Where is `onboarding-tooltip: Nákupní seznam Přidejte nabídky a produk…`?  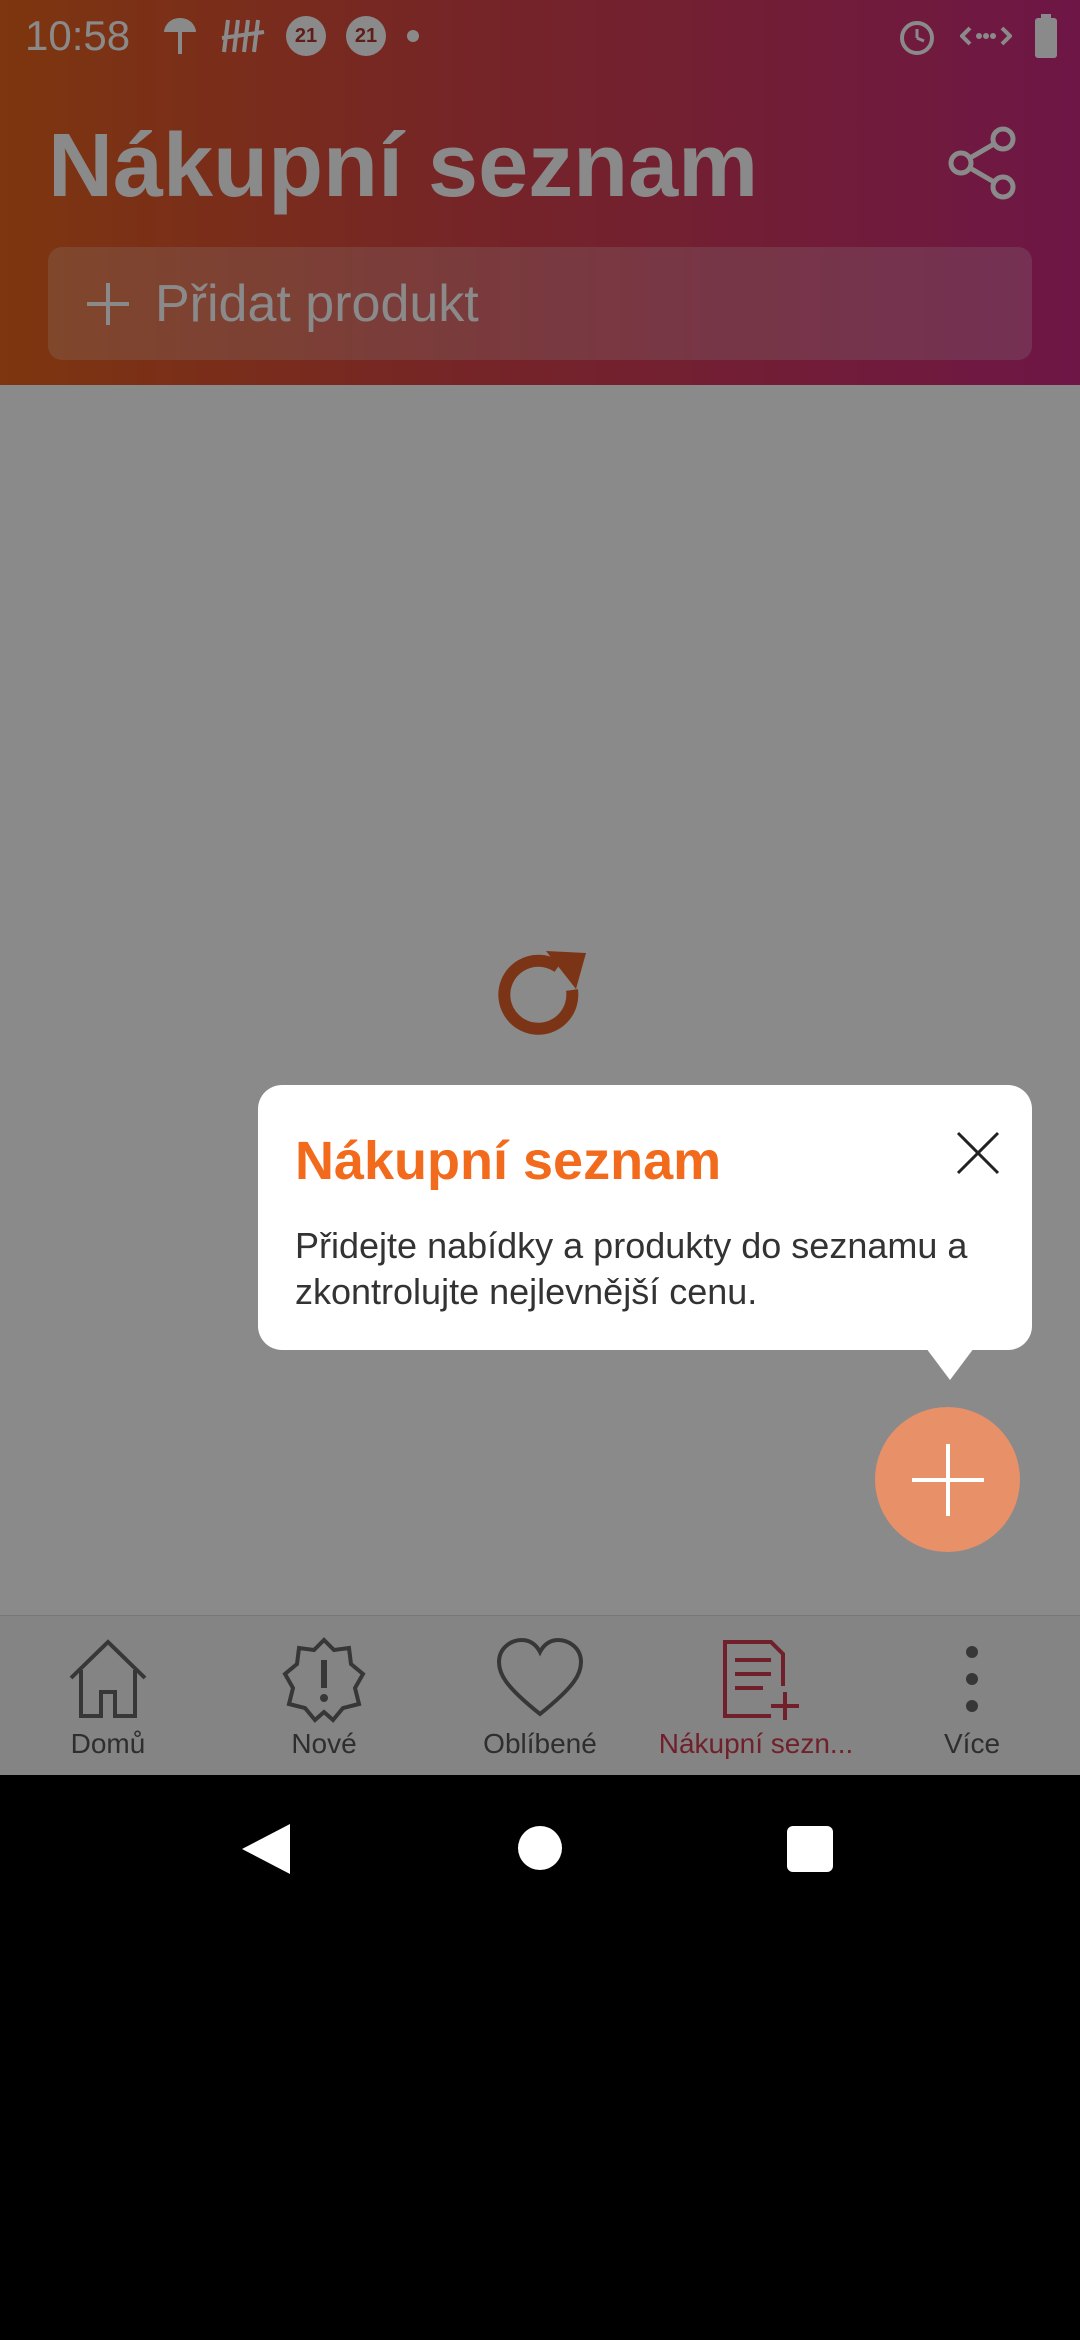 onboarding-tooltip: Nákupní seznam Přidejte nabídky a produk… is located at coordinates (645, 1217).